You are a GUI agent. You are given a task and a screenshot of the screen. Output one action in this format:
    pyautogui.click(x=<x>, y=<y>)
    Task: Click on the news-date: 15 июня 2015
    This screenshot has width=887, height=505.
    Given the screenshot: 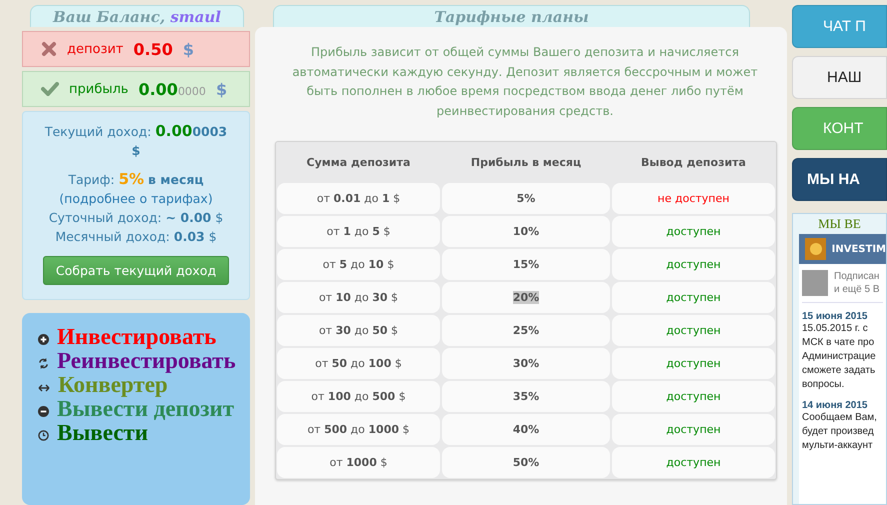 What is the action you would take?
    pyautogui.click(x=835, y=316)
    